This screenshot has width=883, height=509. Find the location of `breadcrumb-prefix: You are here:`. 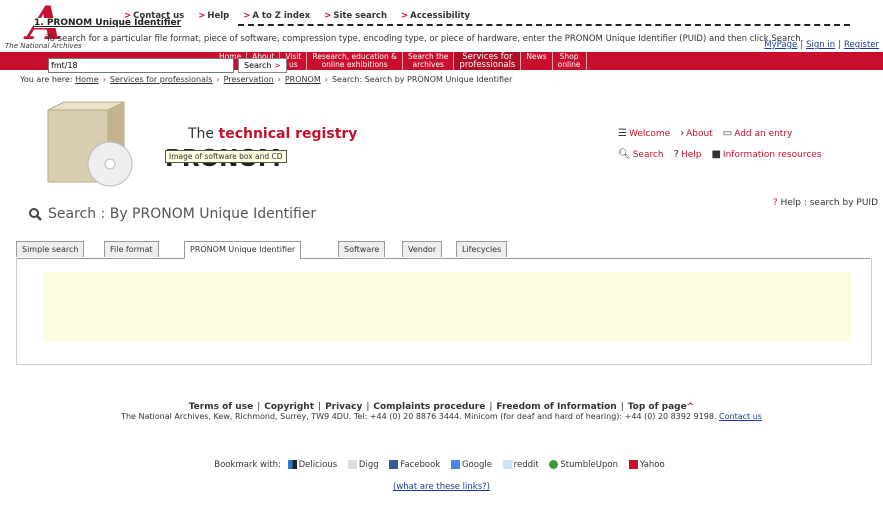

breadcrumb-prefix: You are here: is located at coordinates (46, 79).